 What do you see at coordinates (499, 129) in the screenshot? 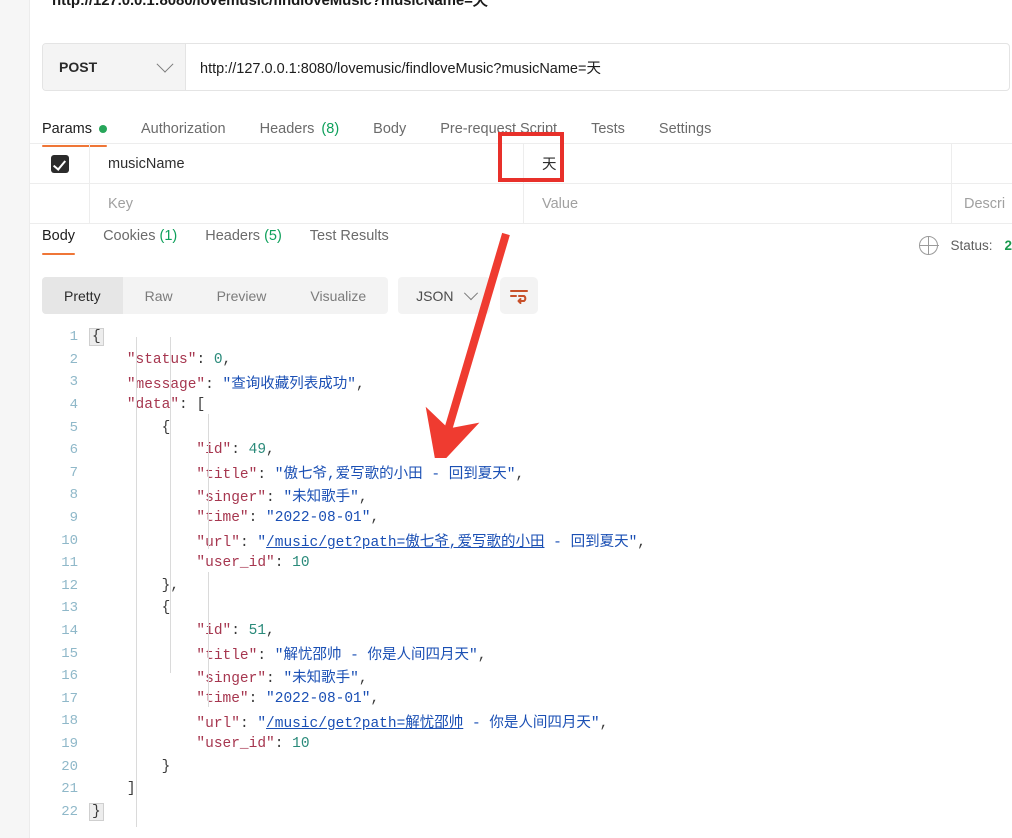
I see `tab-pre-request-script-label: Pre-request Script` at bounding box center [499, 129].